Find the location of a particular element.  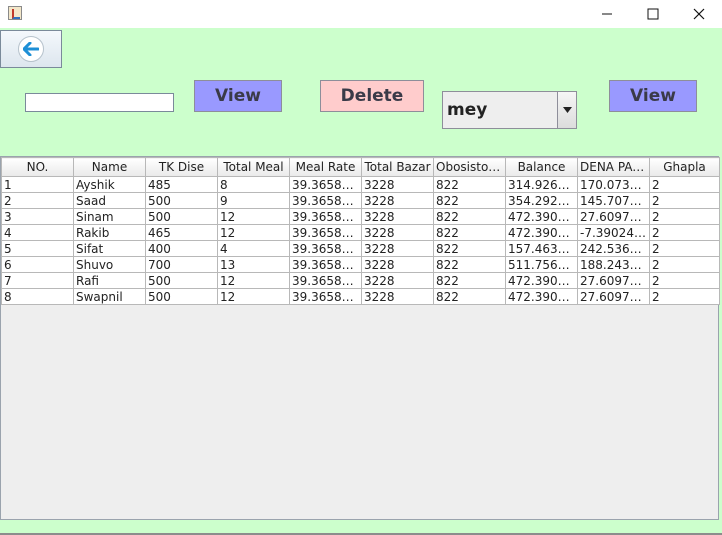

table-cell: 1 is located at coordinates (37, 184).